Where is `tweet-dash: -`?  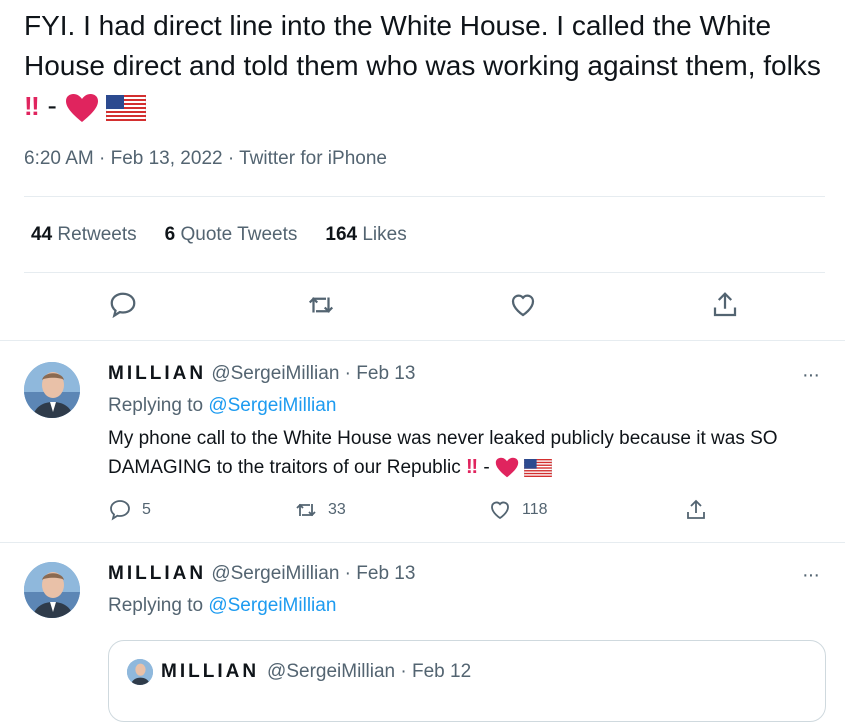 tweet-dash: - is located at coordinates (52, 105).